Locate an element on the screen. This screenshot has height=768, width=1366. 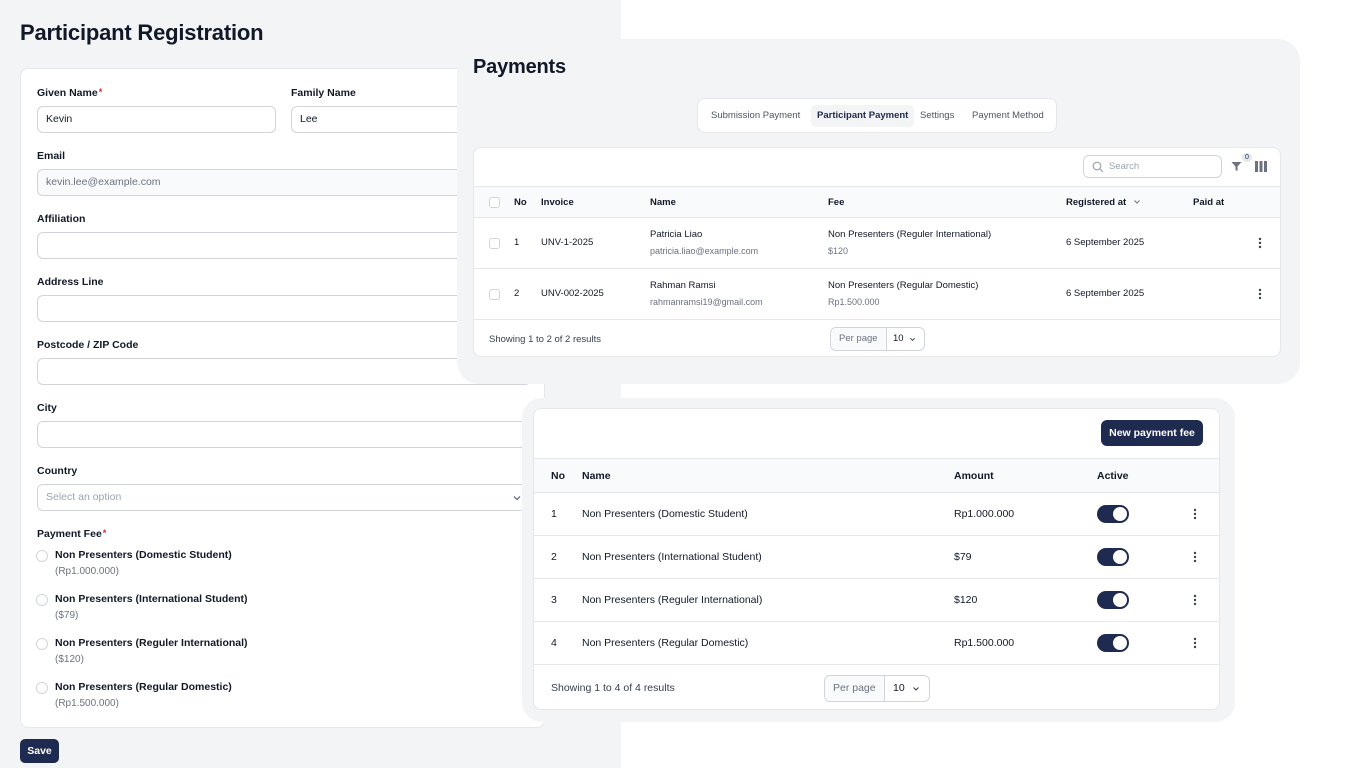
row-fee: Non Presenters (Regular Domestic) is located at coordinates (903, 285).